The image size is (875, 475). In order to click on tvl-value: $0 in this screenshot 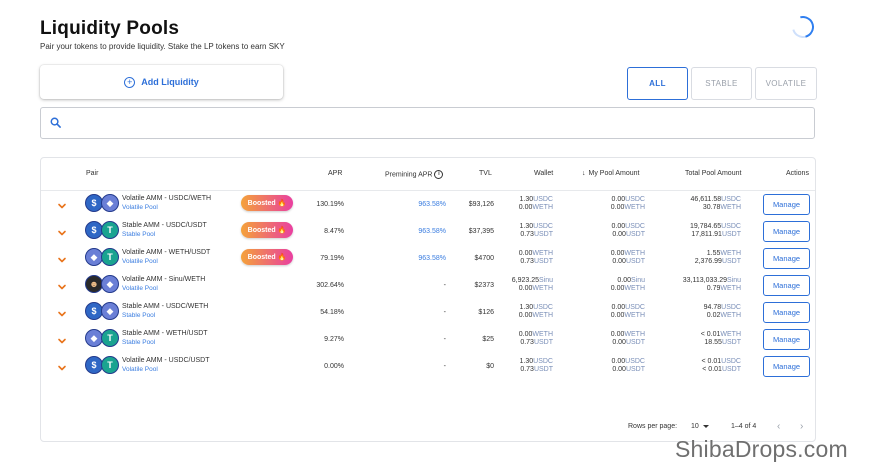, I will do `click(490, 366)`.